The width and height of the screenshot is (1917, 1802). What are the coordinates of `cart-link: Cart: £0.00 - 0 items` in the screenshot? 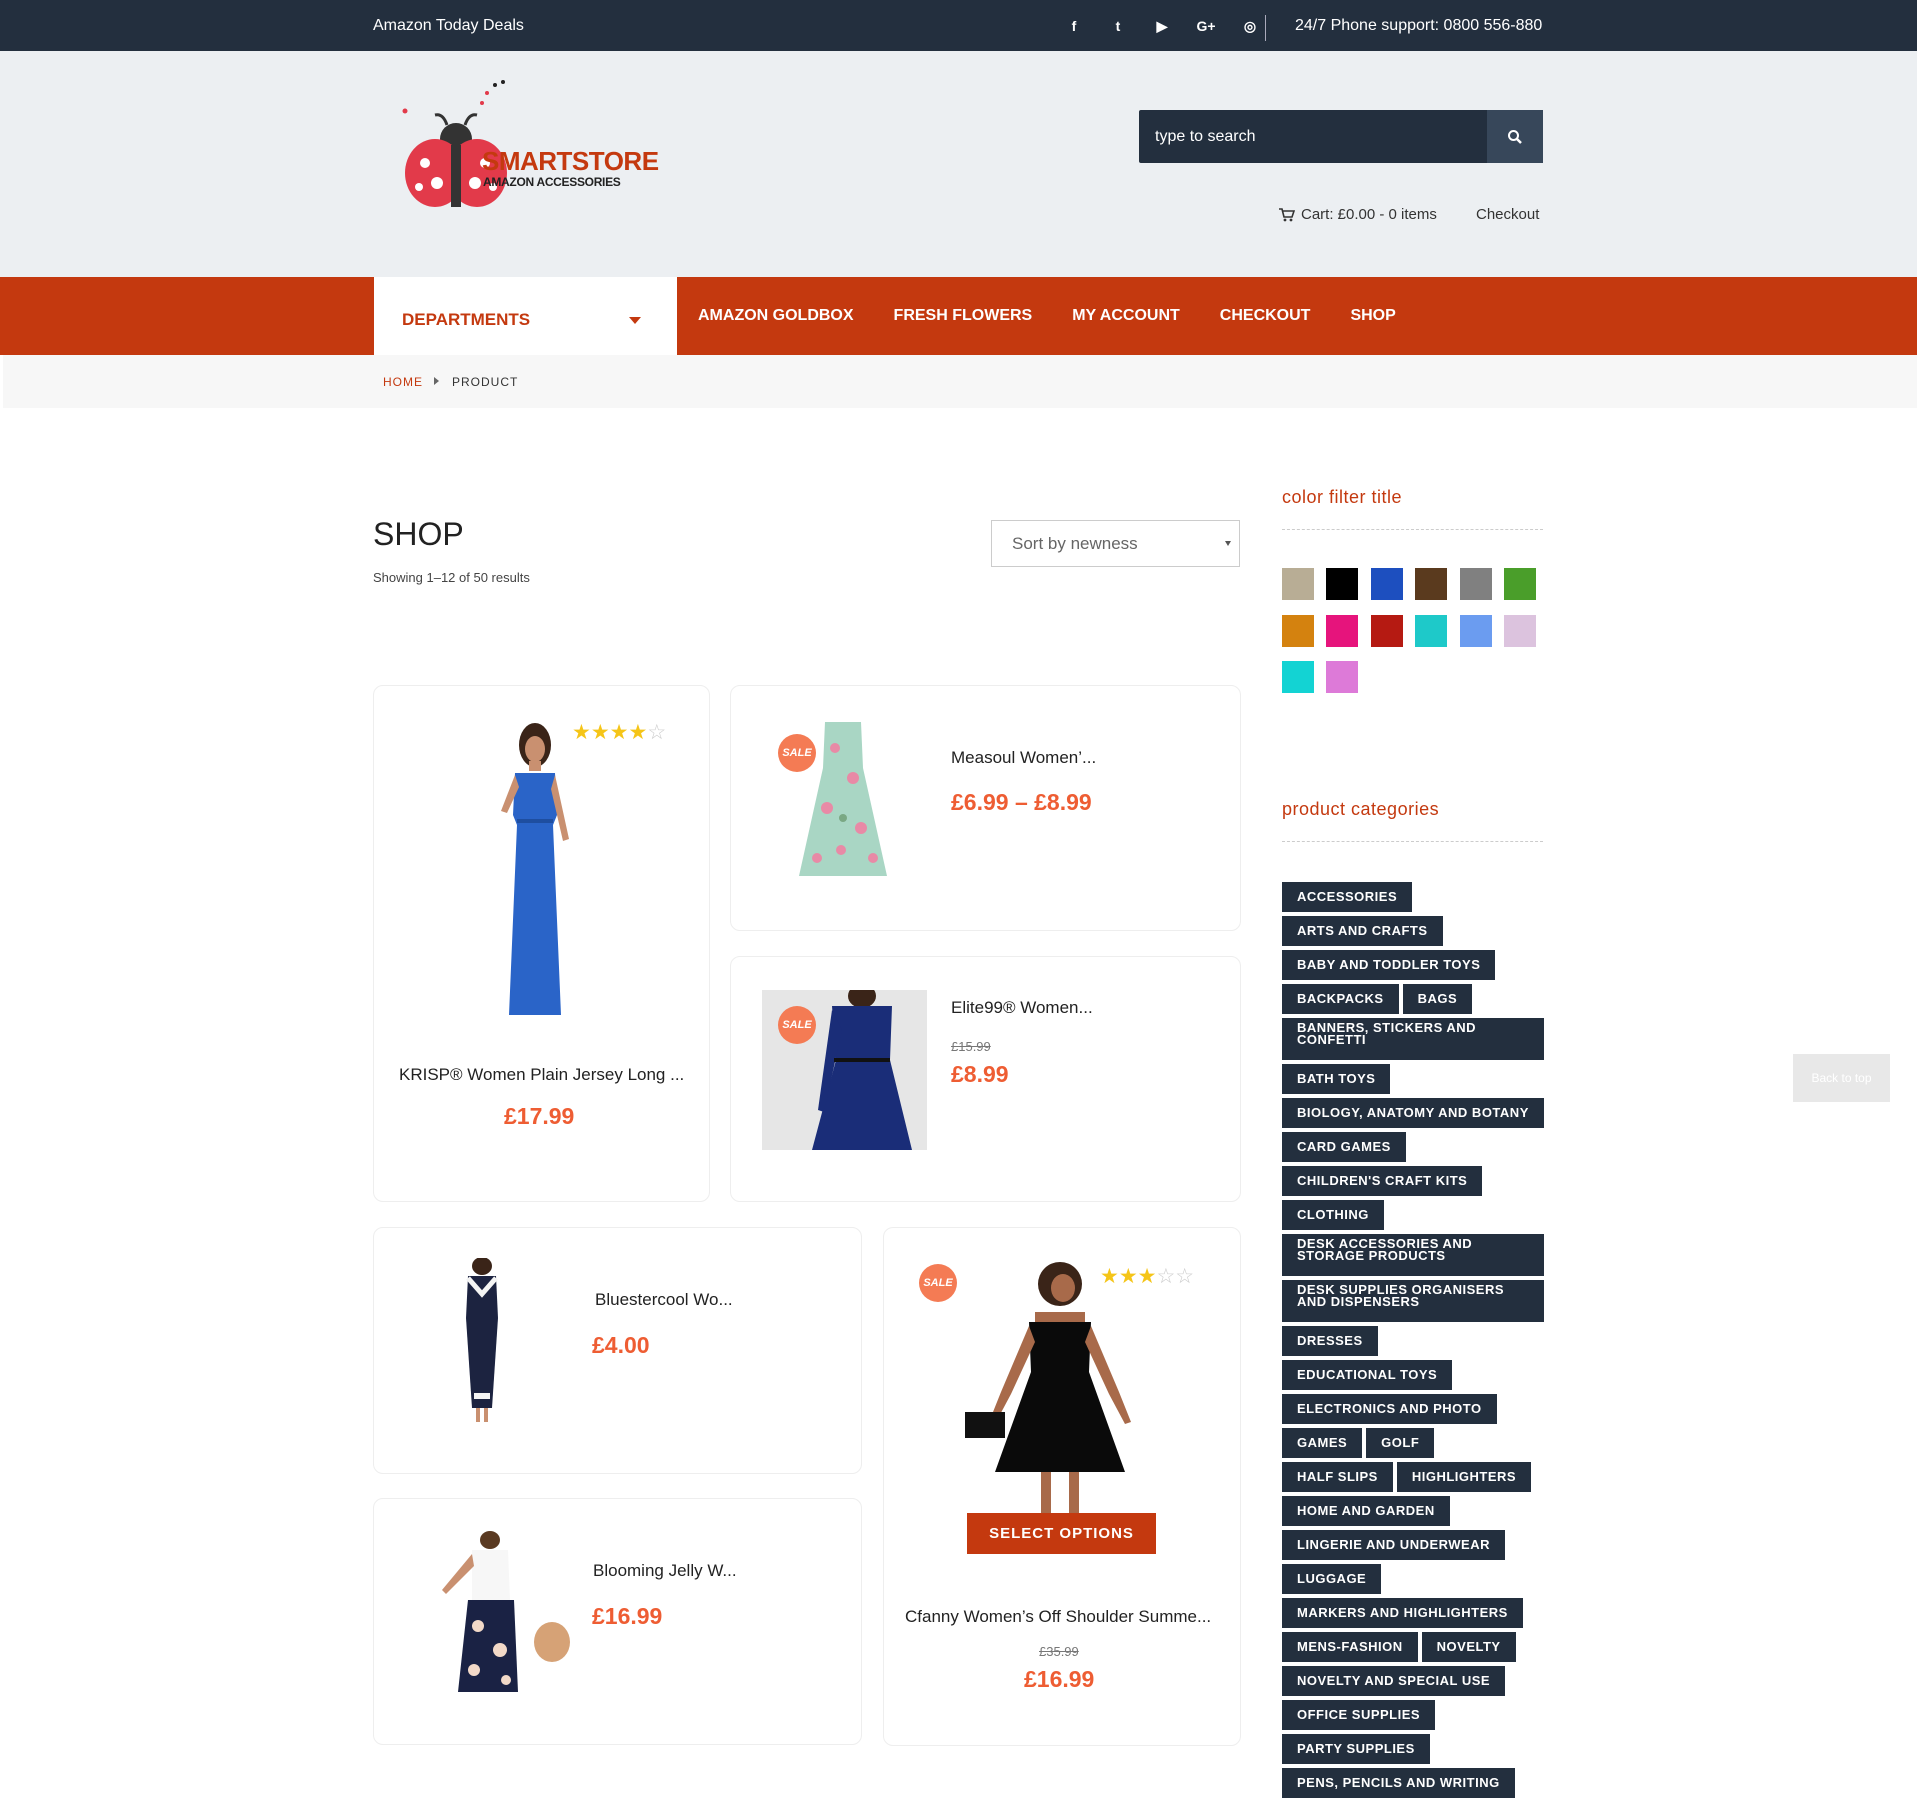 It's located at (1358, 214).